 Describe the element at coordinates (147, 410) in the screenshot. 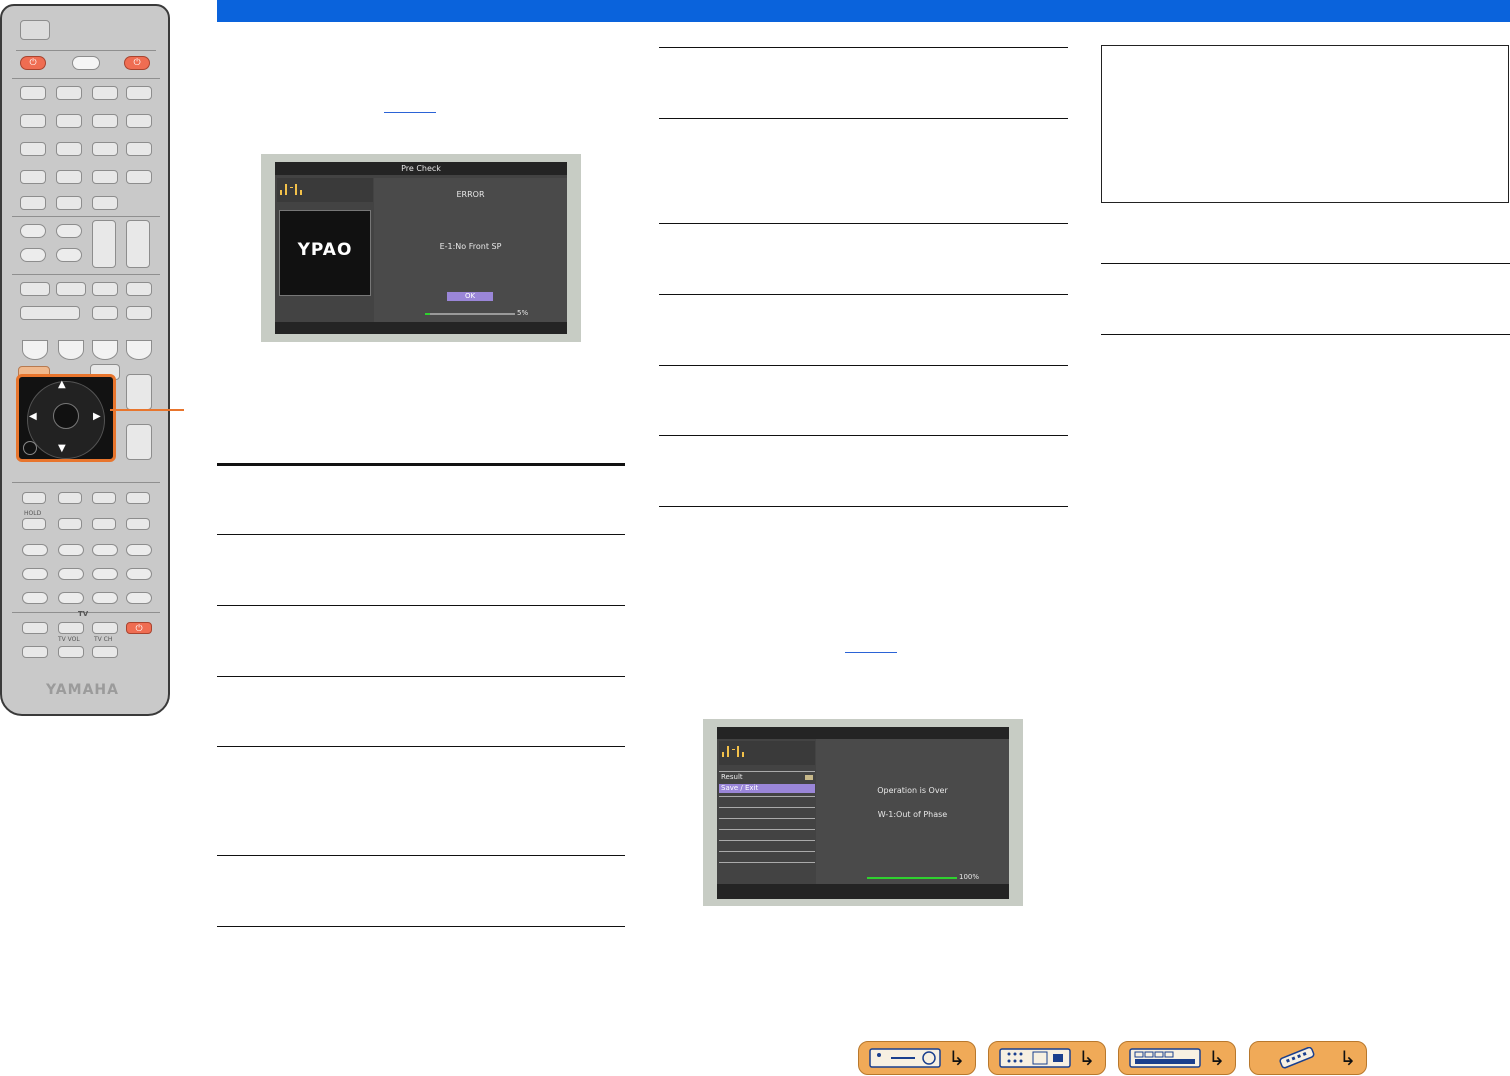

I see `callout-line` at that location.